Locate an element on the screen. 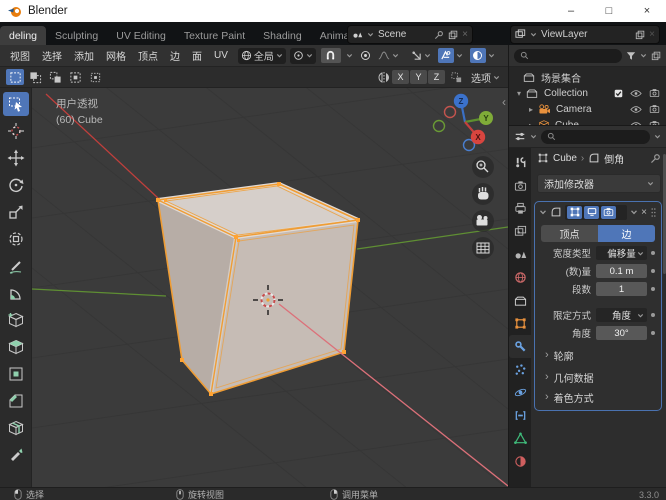 The height and width of the screenshot is (500, 666). remove-modifier-icon: × is located at coordinates (644, 212).